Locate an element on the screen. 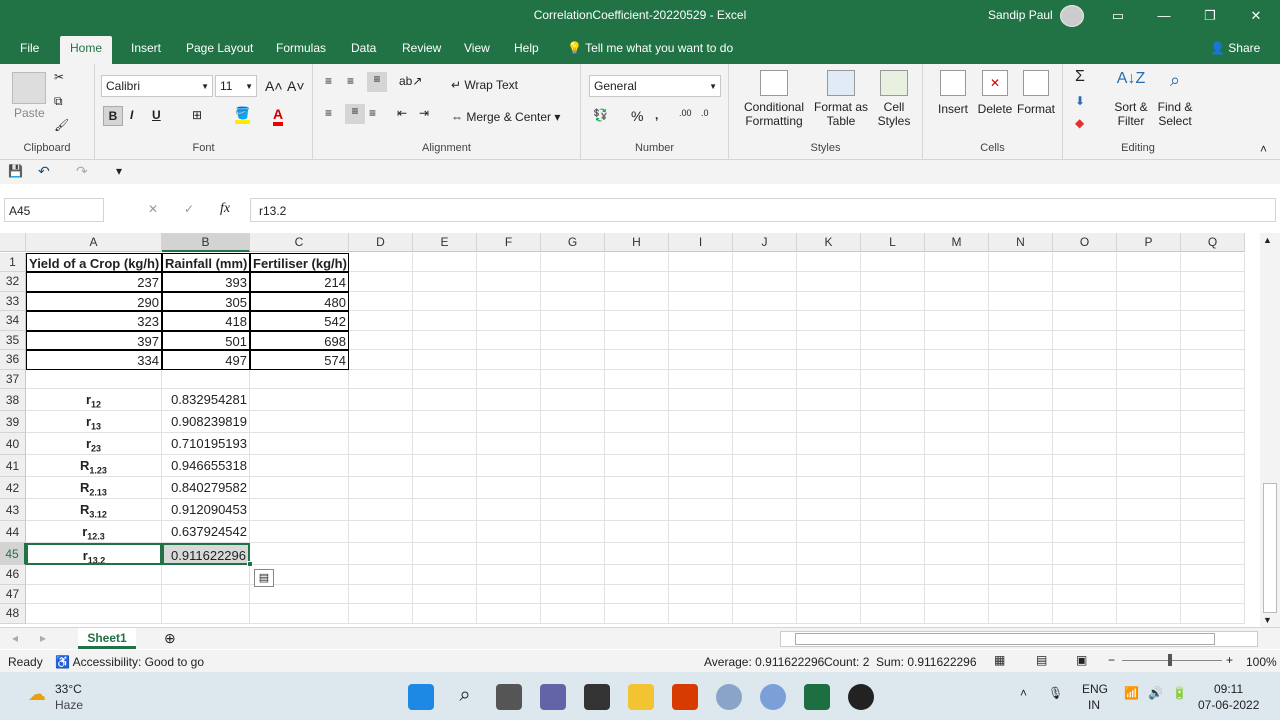  row-header: 38 is located at coordinates (13, 400).